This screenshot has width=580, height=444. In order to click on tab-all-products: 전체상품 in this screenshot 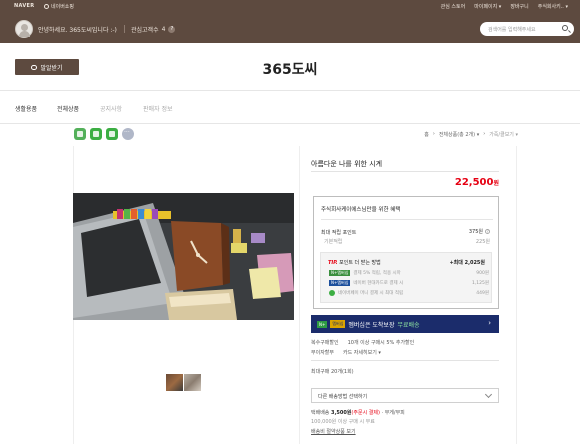, I will do `click(68, 108)`.